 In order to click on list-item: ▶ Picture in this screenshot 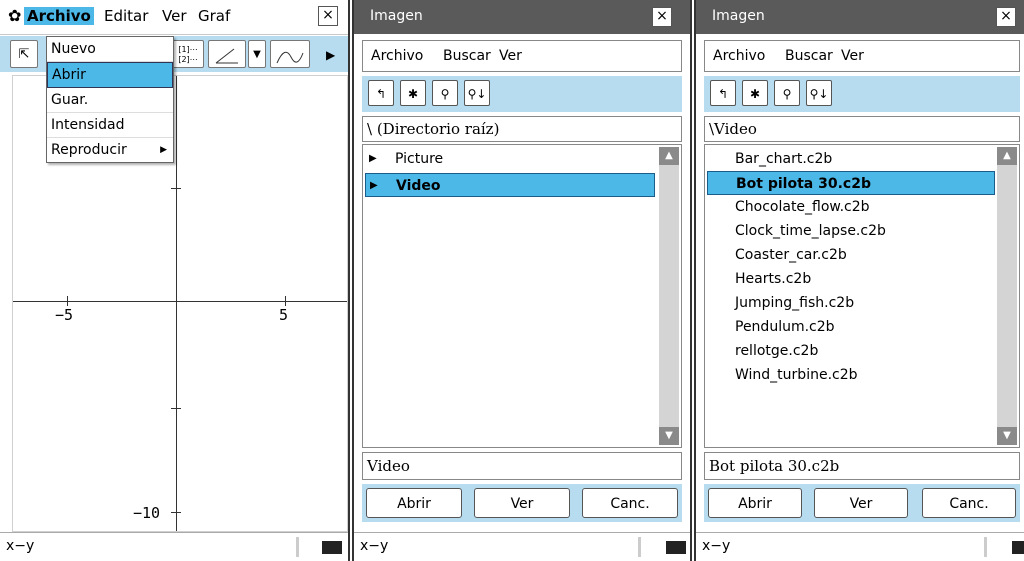, I will do `click(510, 159)`.